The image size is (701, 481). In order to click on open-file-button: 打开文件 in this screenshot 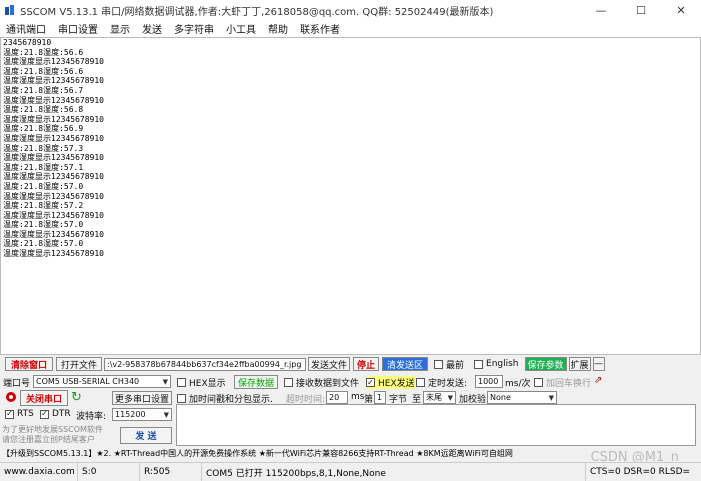, I will do `click(79, 364)`.